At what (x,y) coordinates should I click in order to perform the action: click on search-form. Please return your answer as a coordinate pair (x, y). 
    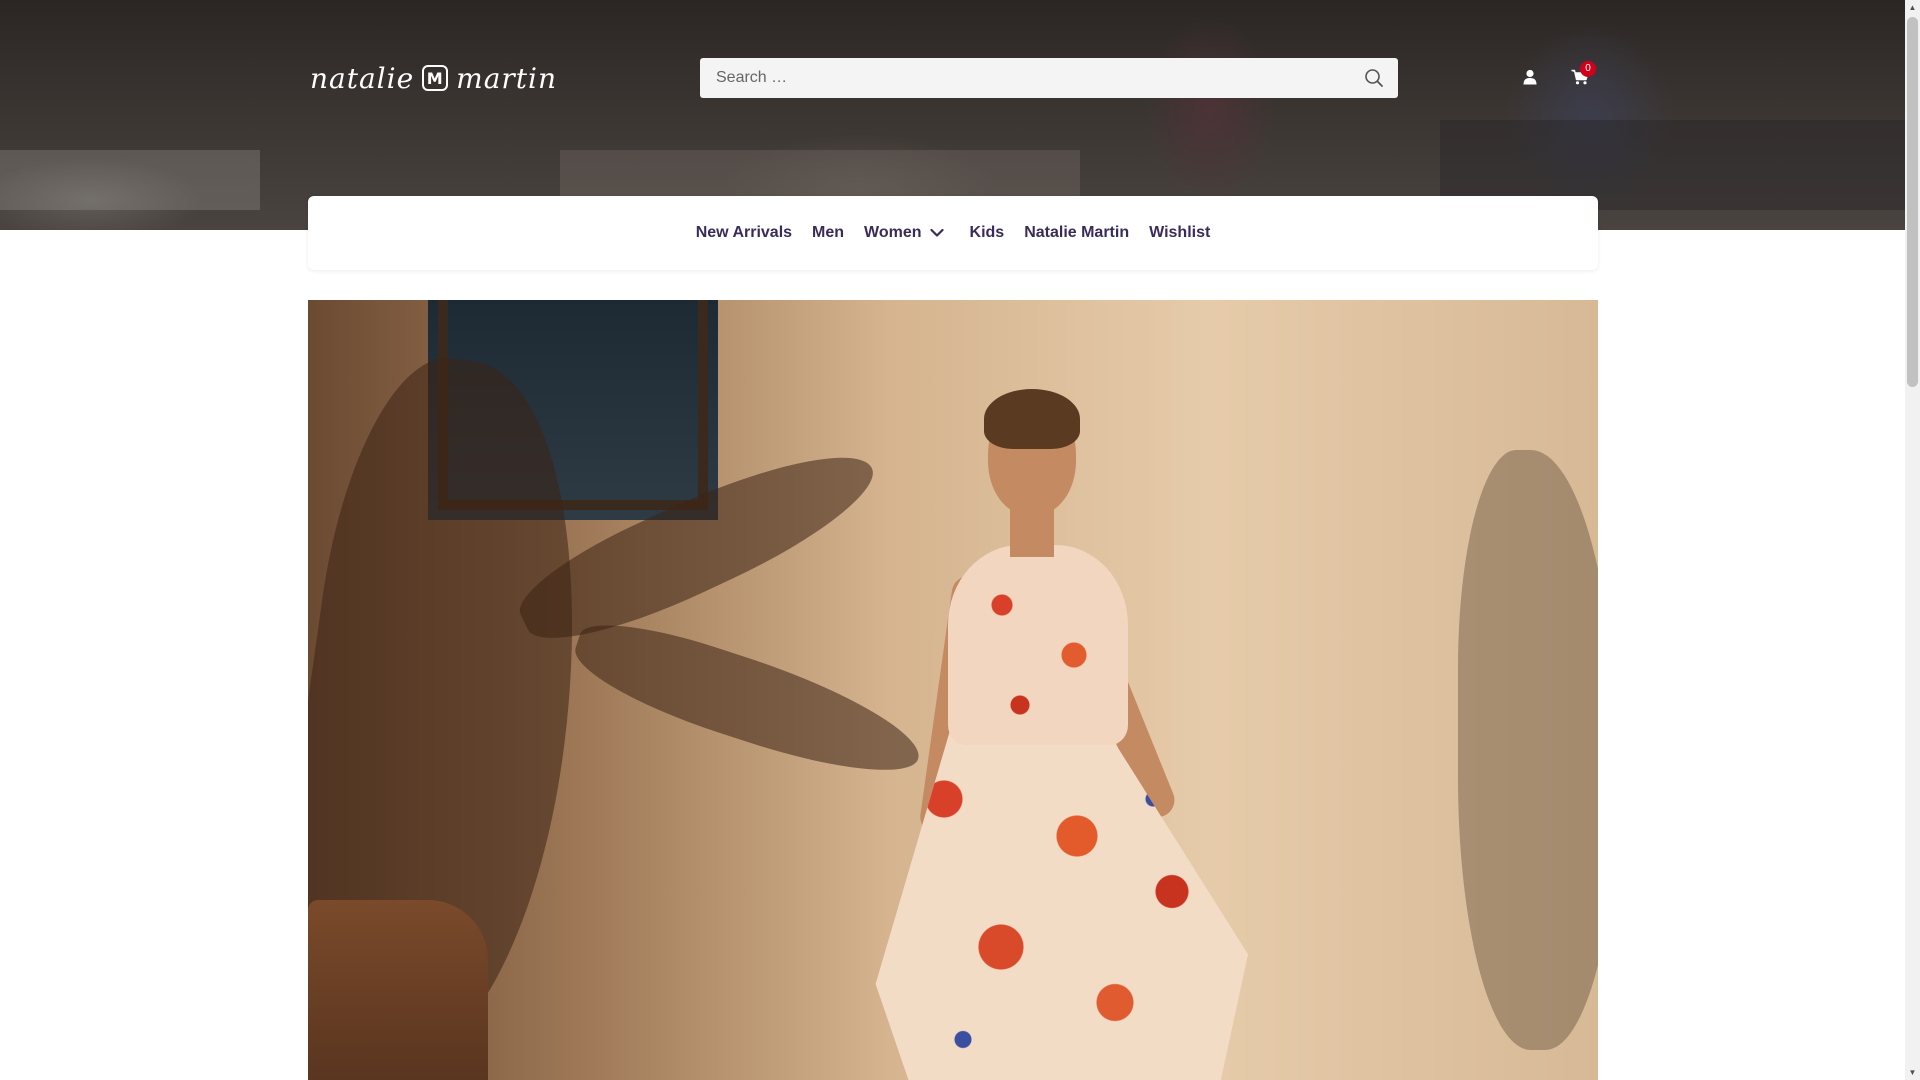
    Looking at the image, I should click on (1049, 78).